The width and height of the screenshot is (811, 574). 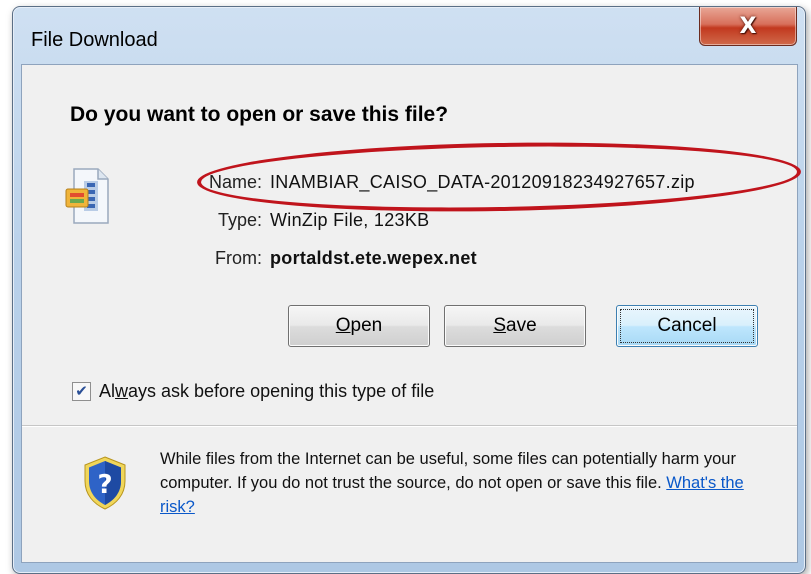 I want to click on divider, so click(x=409, y=426).